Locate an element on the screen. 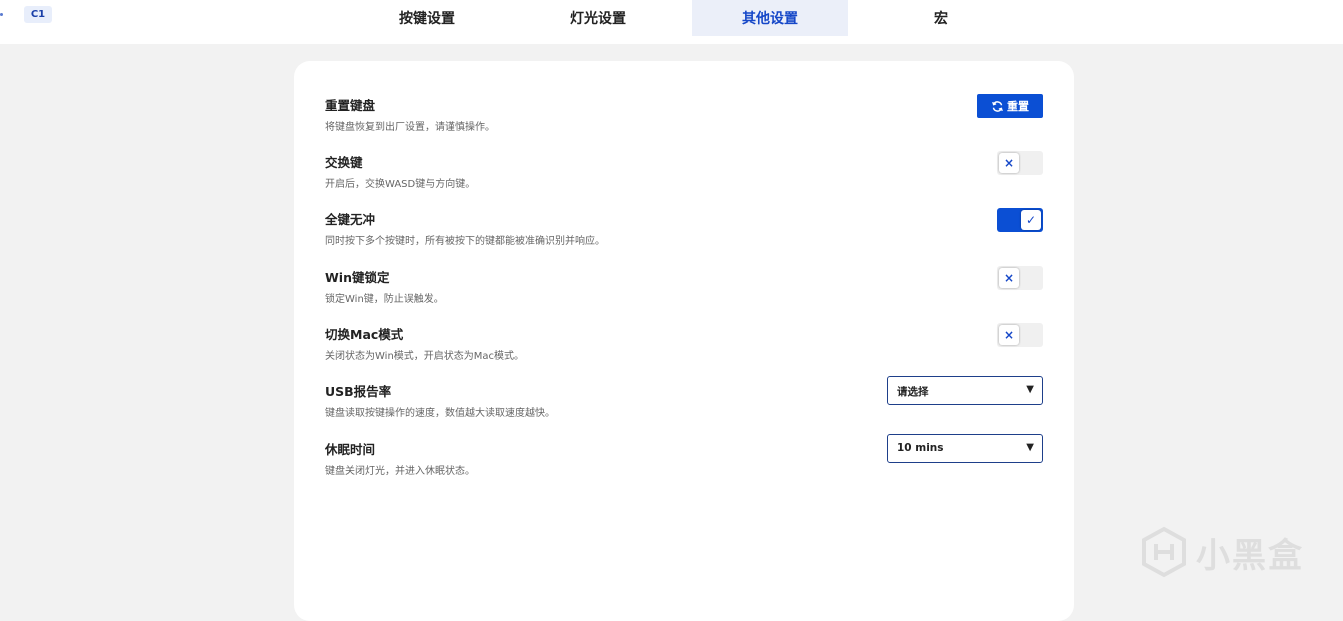 The image size is (1343, 621). tab-lighting-settings: 灯光设置 is located at coordinates (598, 18).